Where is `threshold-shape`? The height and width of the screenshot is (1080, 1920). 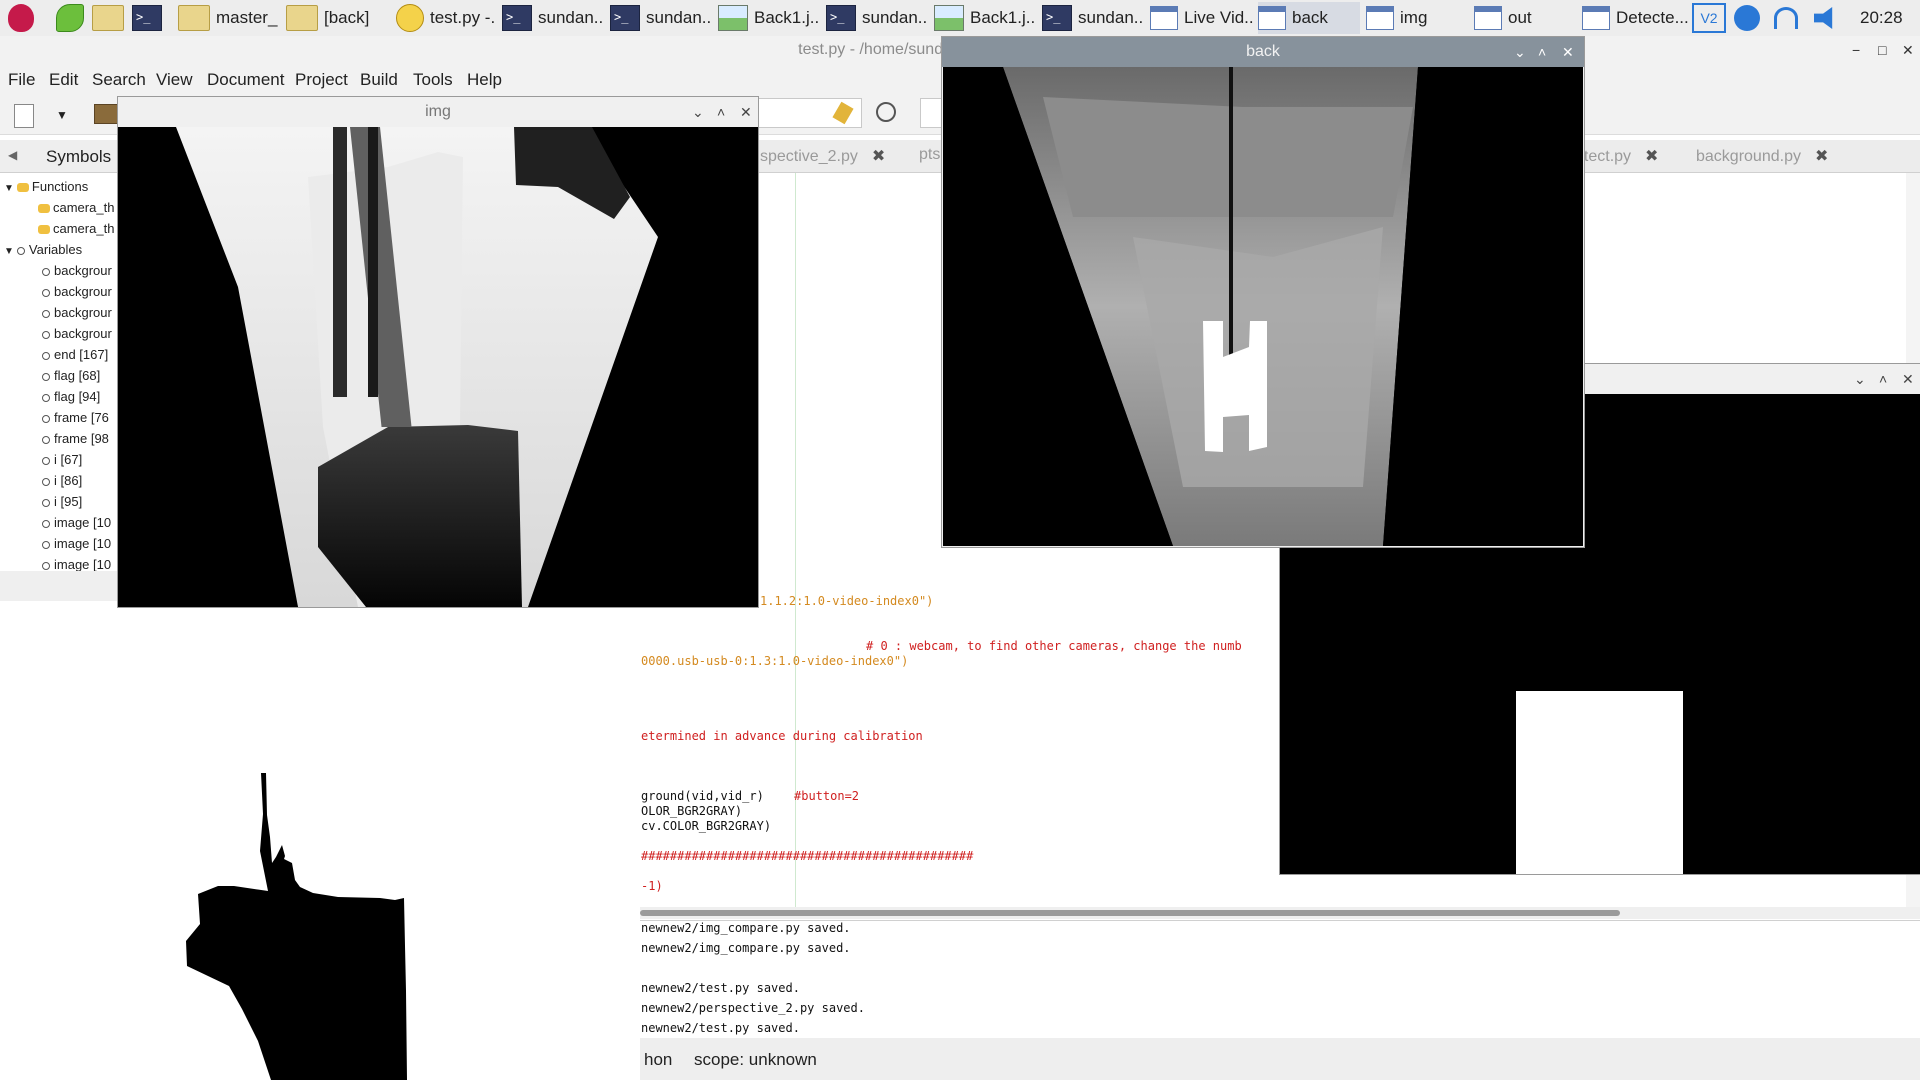 threshold-shape is located at coordinates (296, 926).